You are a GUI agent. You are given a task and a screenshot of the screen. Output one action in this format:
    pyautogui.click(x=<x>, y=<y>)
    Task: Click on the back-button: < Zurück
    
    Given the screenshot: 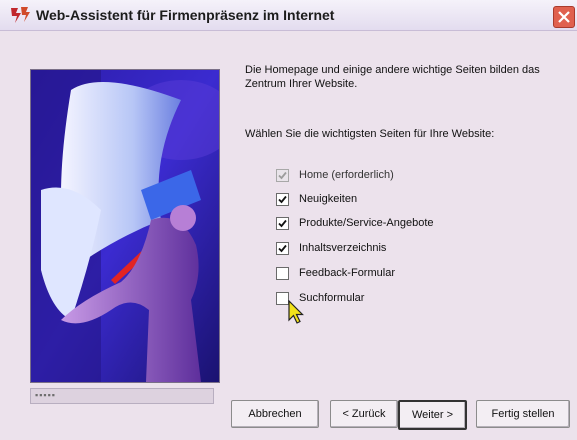 What is the action you would take?
    pyautogui.click(x=364, y=414)
    